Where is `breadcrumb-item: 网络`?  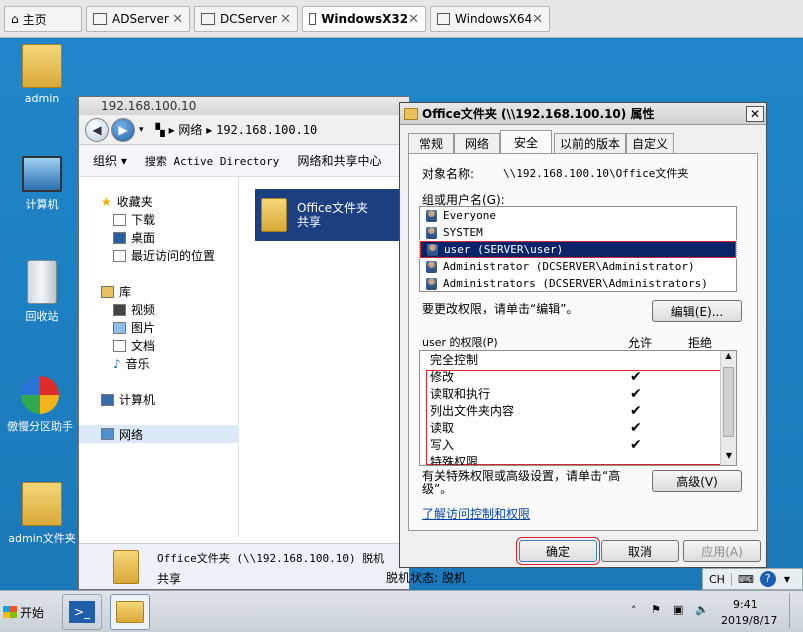
breadcrumb-item: 网络 is located at coordinates (190, 130).